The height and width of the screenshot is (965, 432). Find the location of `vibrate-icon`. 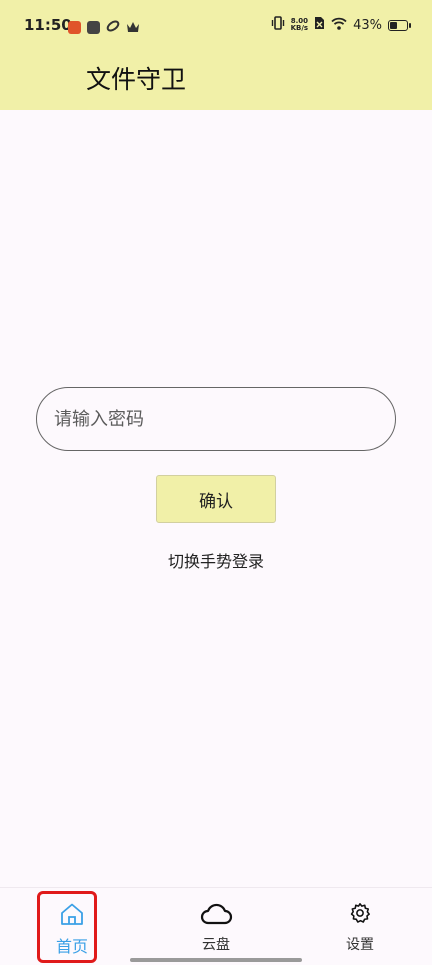

vibrate-icon is located at coordinates (278, 25).